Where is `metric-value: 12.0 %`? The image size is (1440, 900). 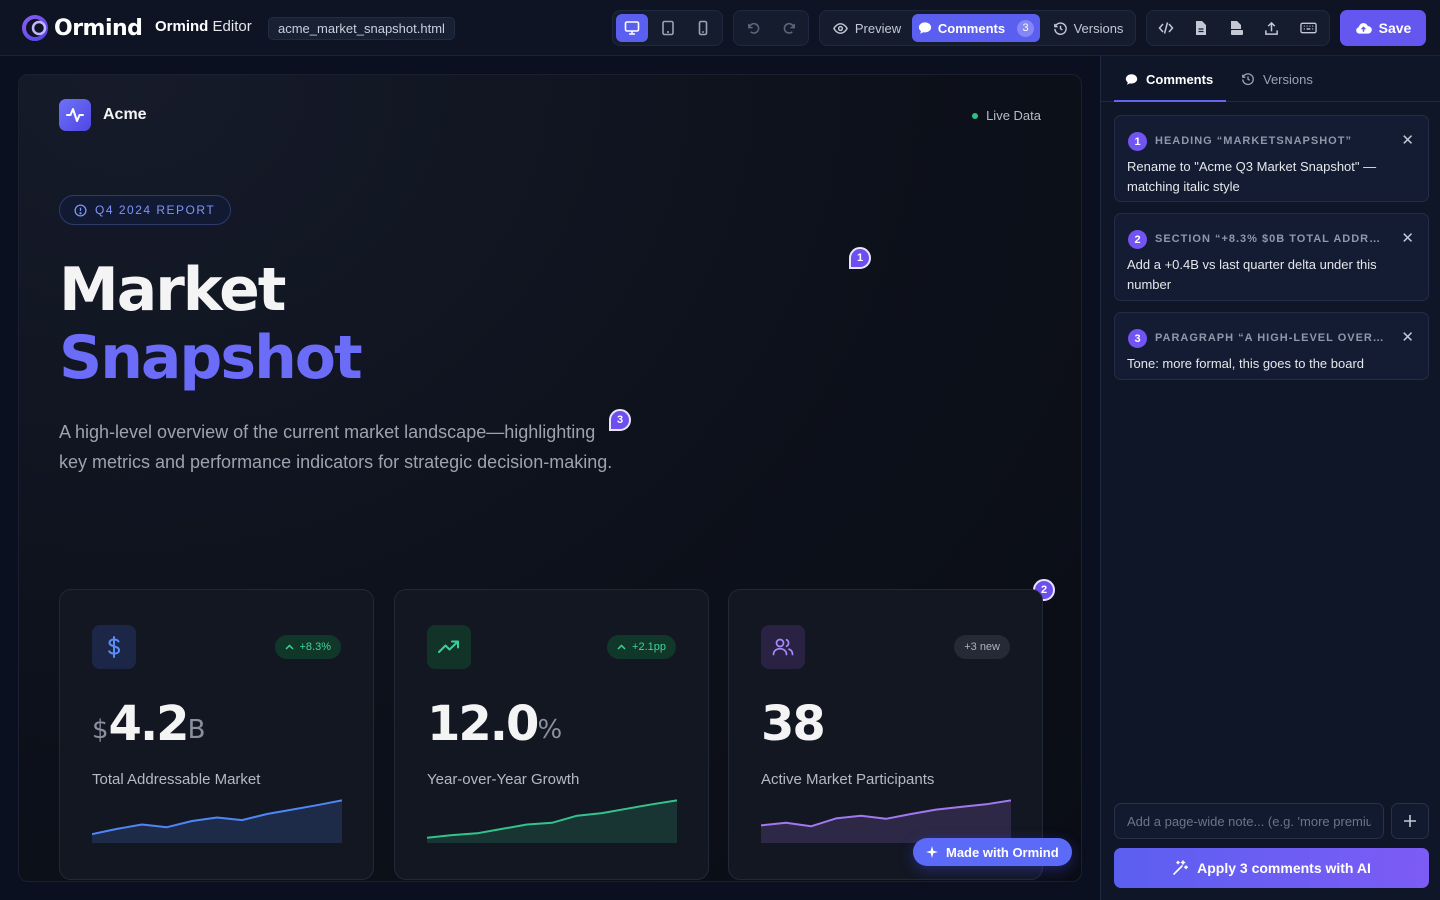 metric-value: 12.0 % is located at coordinates (494, 724).